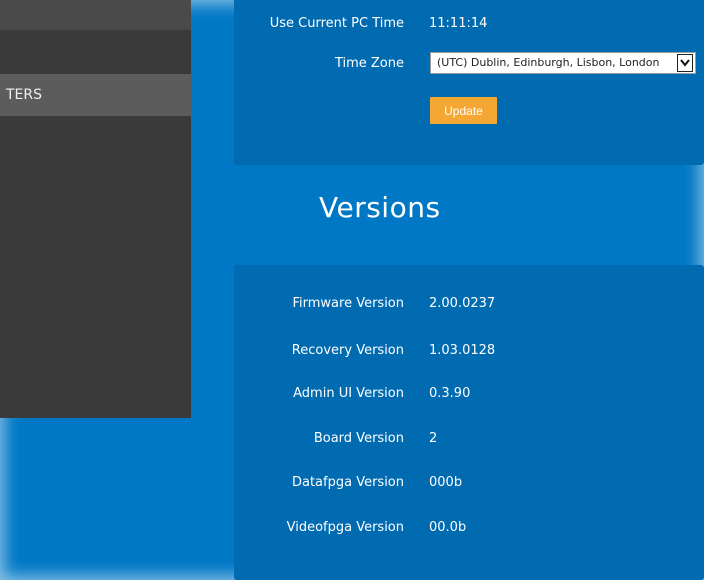  What do you see at coordinates (446, 482) in the screenshot?
I see `datafpga-version-value: 000b` at bounding box center [446, 482].